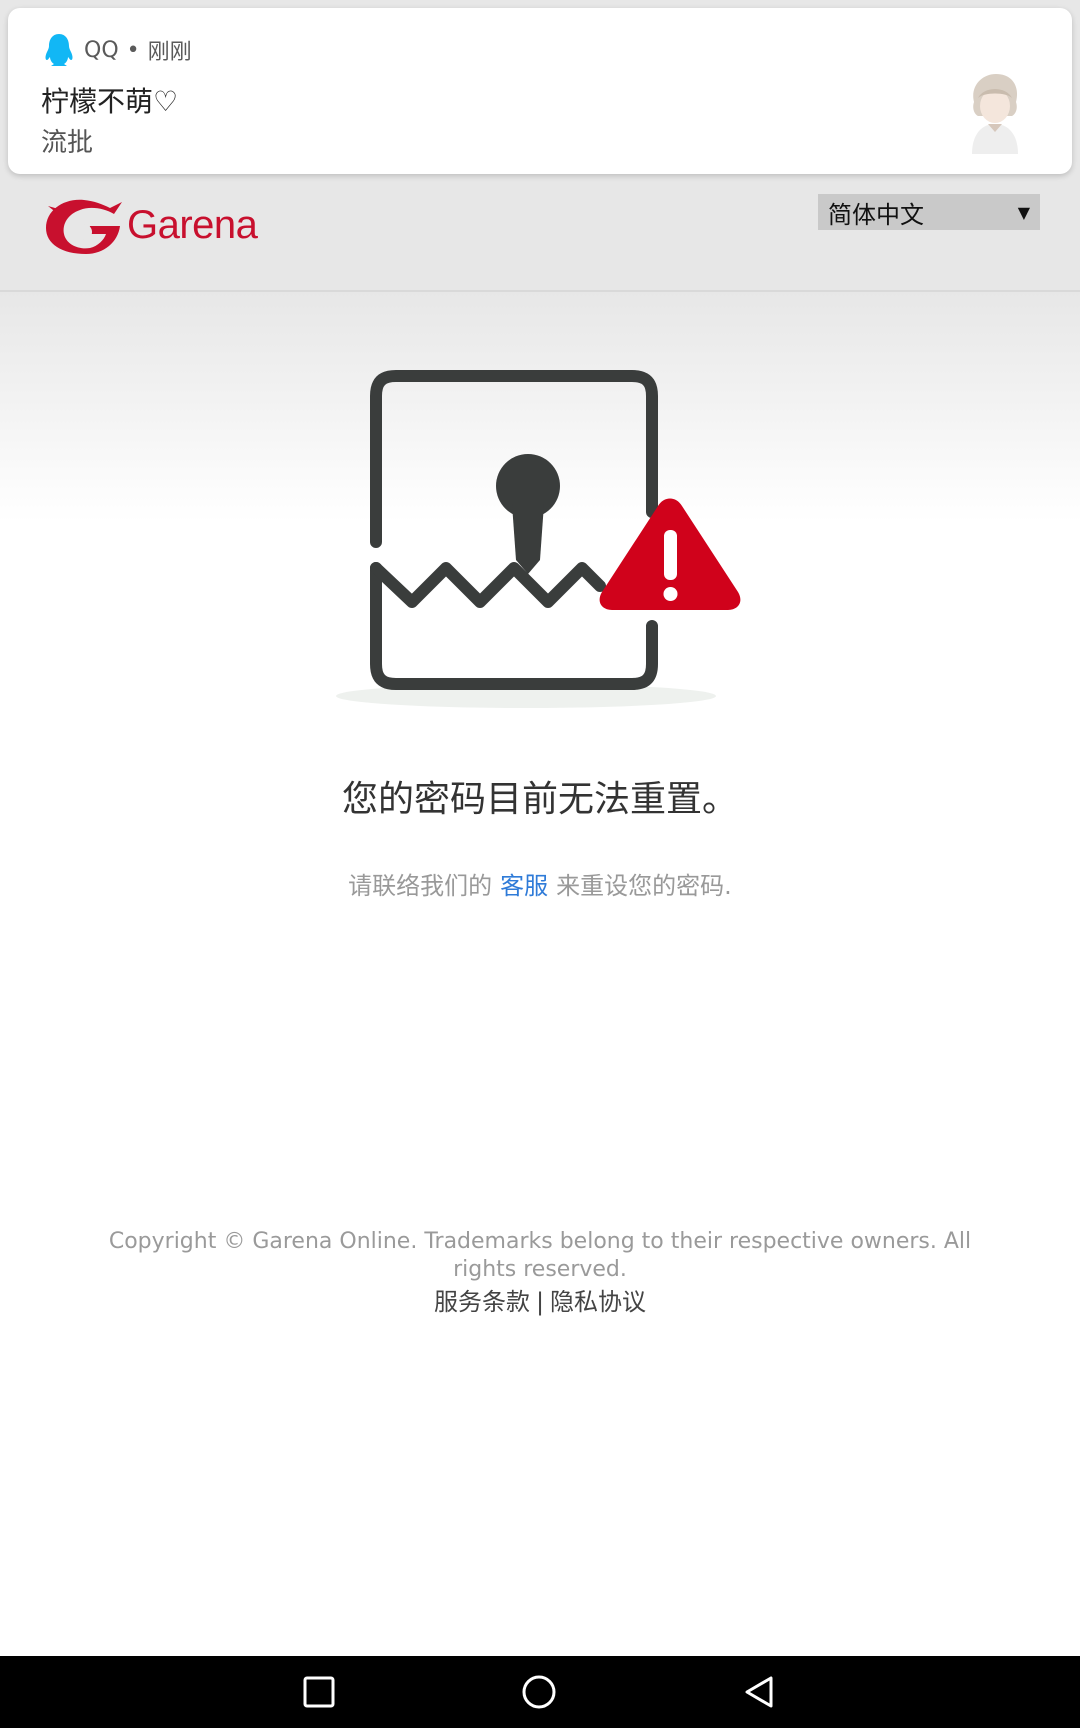 The height and width of the screenshot is (1728, 1080). What do you see at coordinates (169, 52) in the screenshot?
I see `notification-time: 刚刚` at bounding box center [169, 52].